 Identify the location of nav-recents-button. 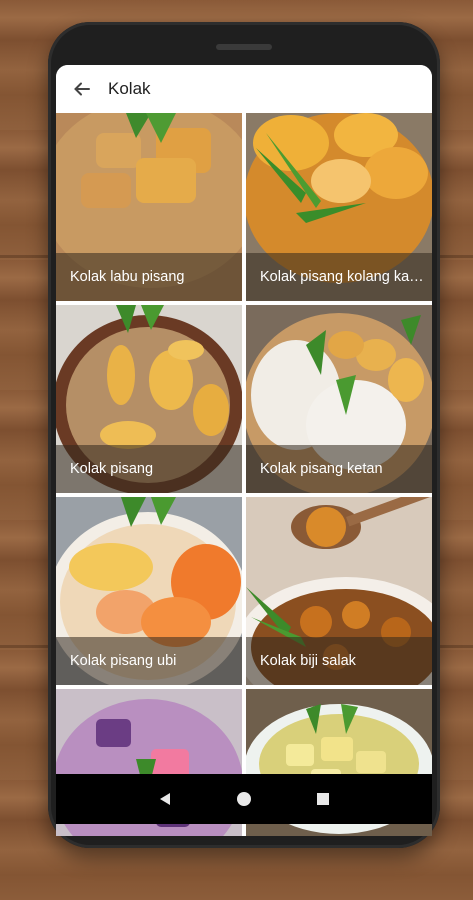
(323, 799).